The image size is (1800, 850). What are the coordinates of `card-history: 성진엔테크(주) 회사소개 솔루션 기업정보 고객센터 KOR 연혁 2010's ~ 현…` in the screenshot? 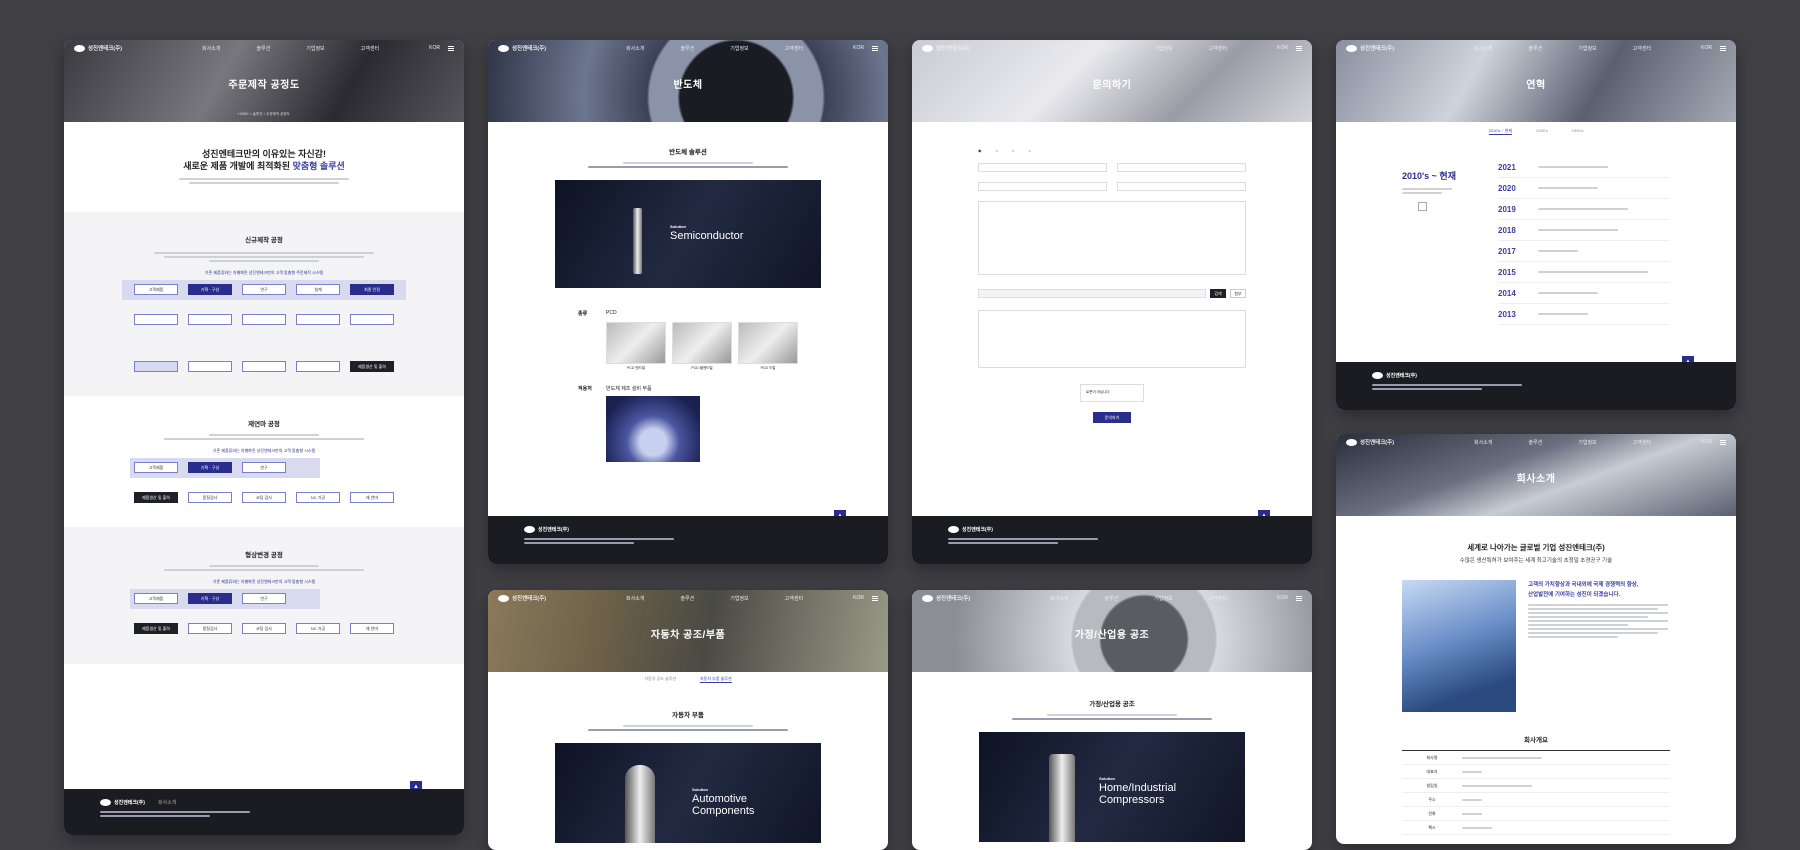 It's located at (1536, 225).